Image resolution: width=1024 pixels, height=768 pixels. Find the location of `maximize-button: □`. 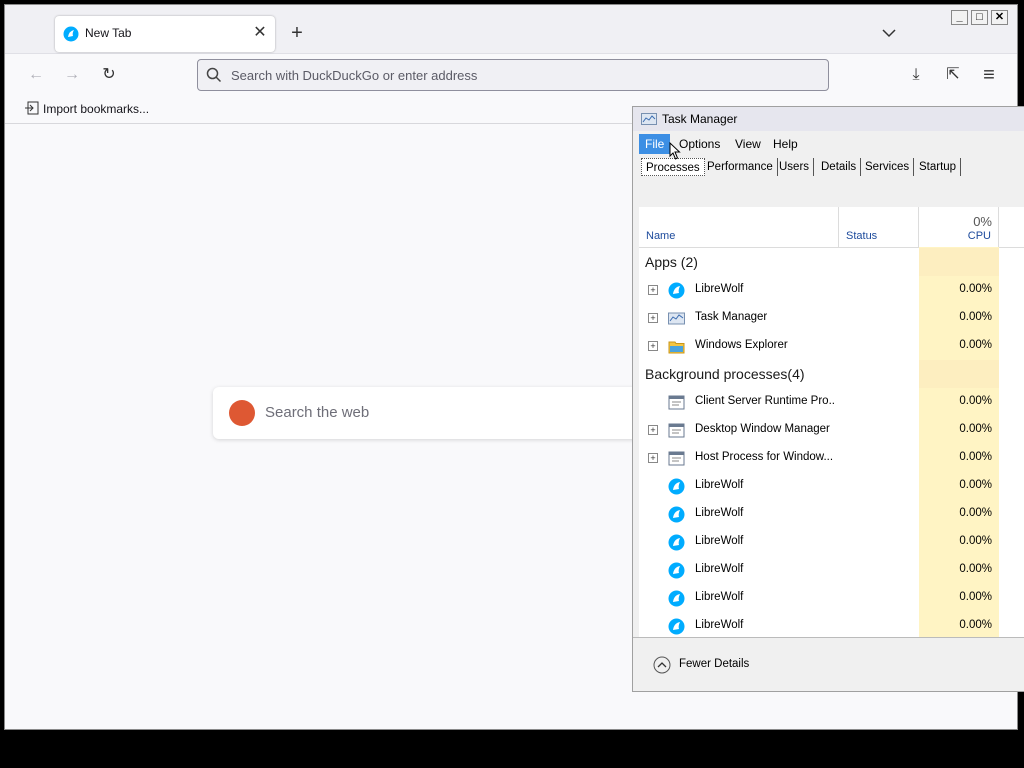

maximize-button: □ is located at coordinates (979, 17).